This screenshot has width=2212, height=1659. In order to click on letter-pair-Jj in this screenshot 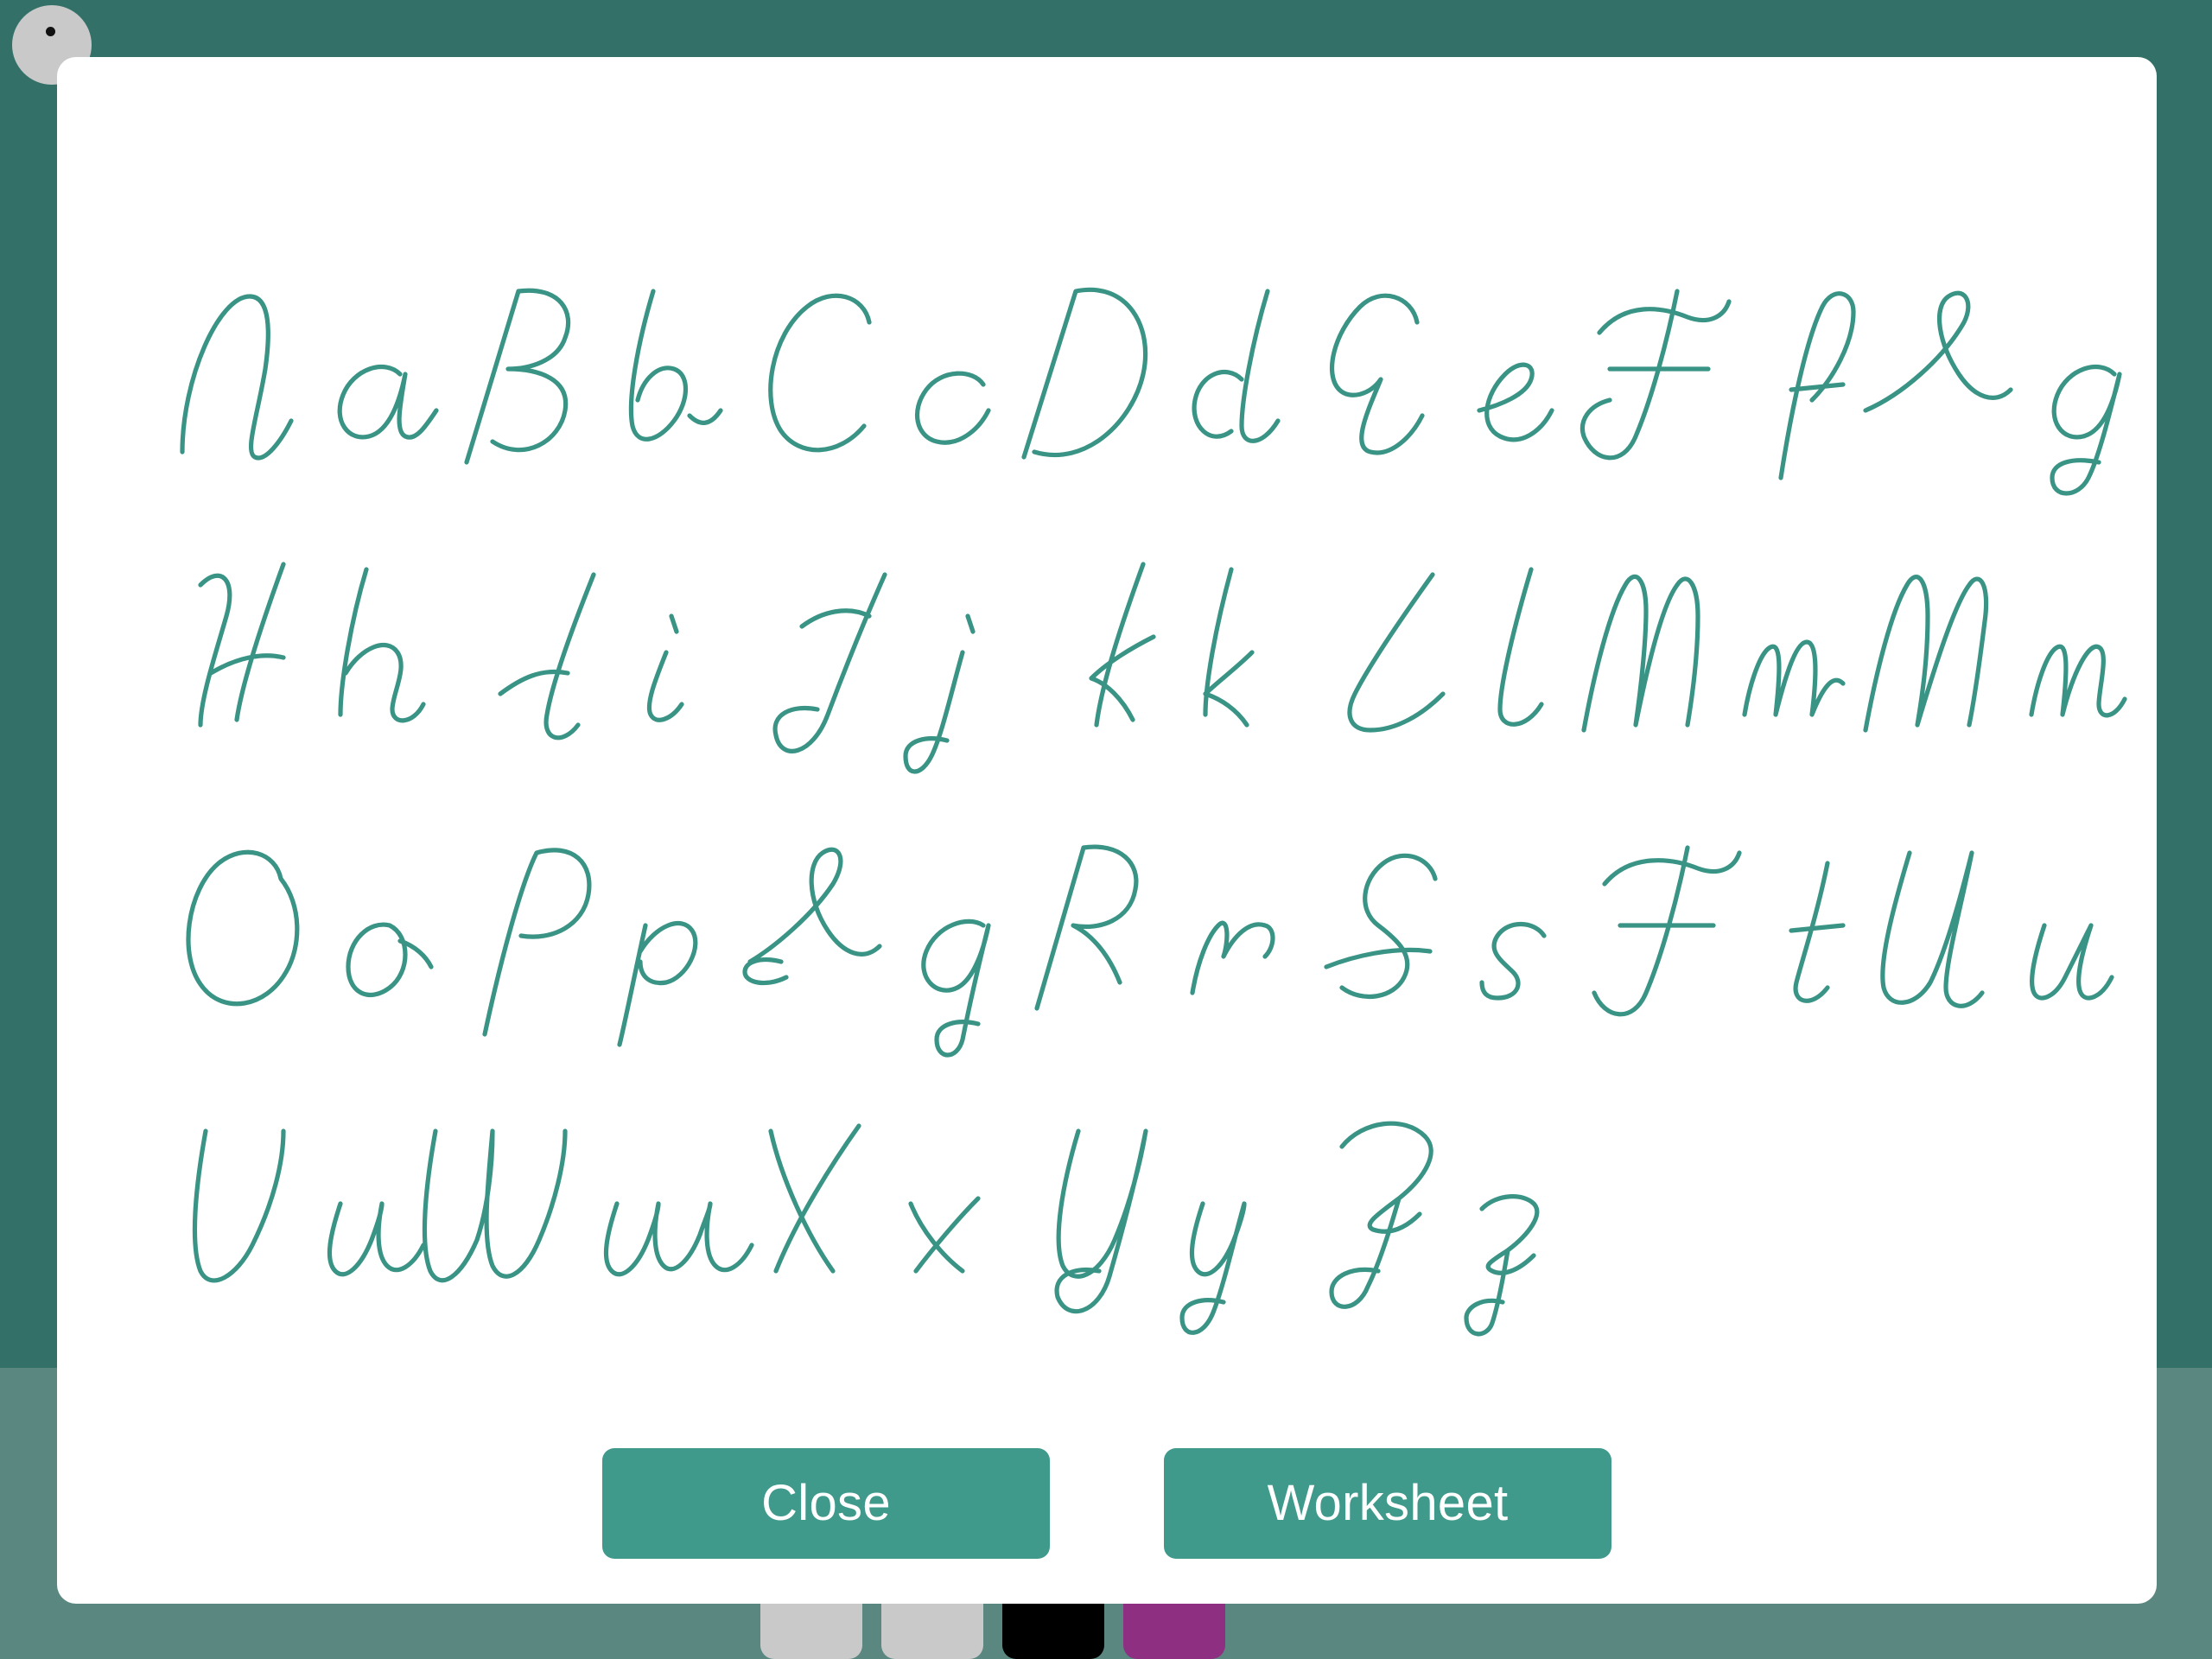, I will do `click(864, 647)`.